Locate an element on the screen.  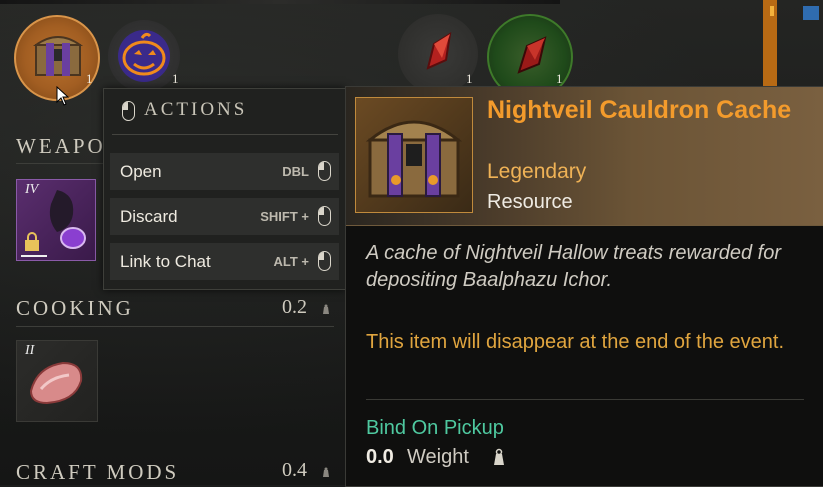
menu-item-open: Open DBL is located at coordinates (224, 171).